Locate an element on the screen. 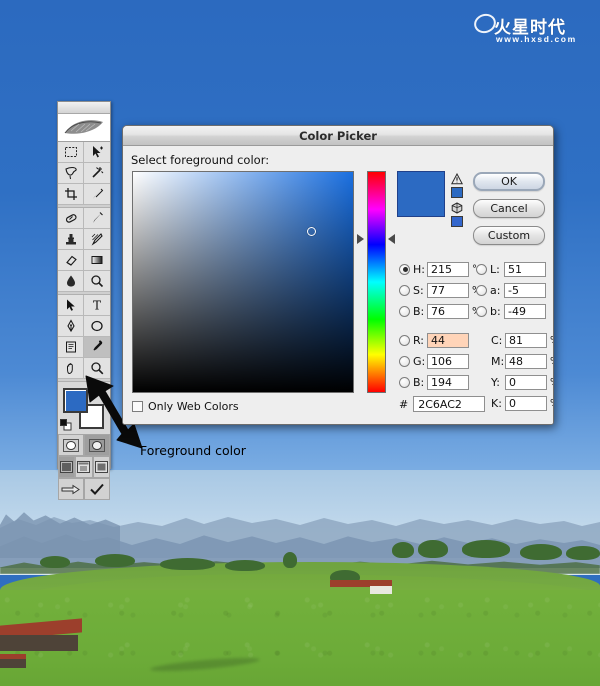  lasso-tool is located at coordinates (71, 173).